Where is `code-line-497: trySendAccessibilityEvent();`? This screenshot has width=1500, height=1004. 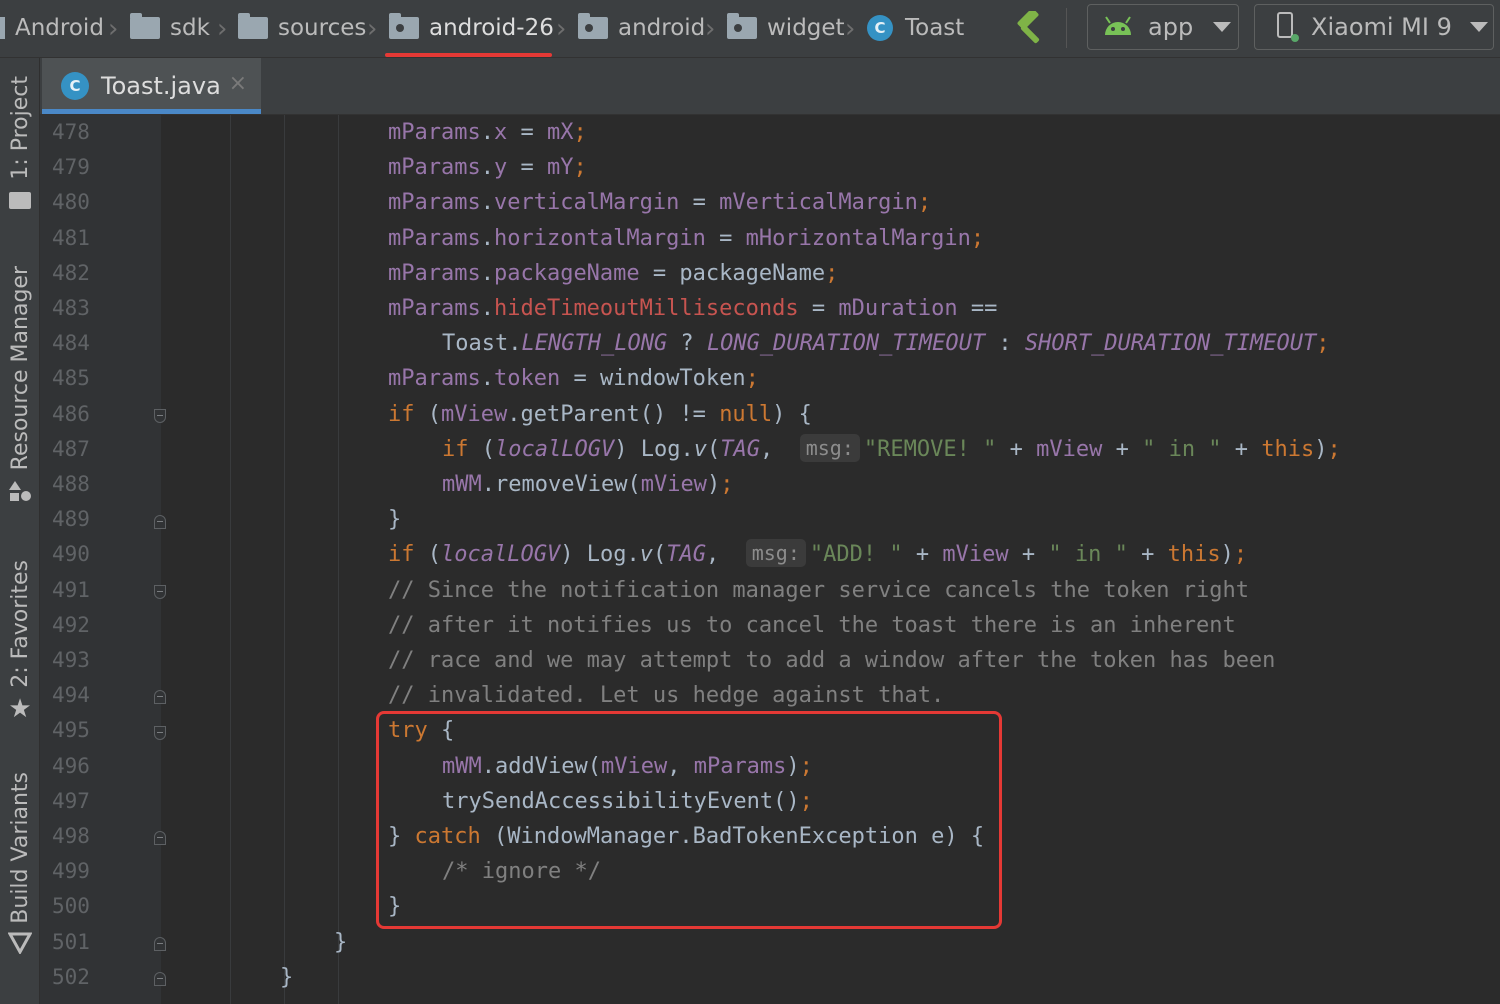 code-line-497: trySendAccessibilityEvent(); is located at coordinates (627, 801).